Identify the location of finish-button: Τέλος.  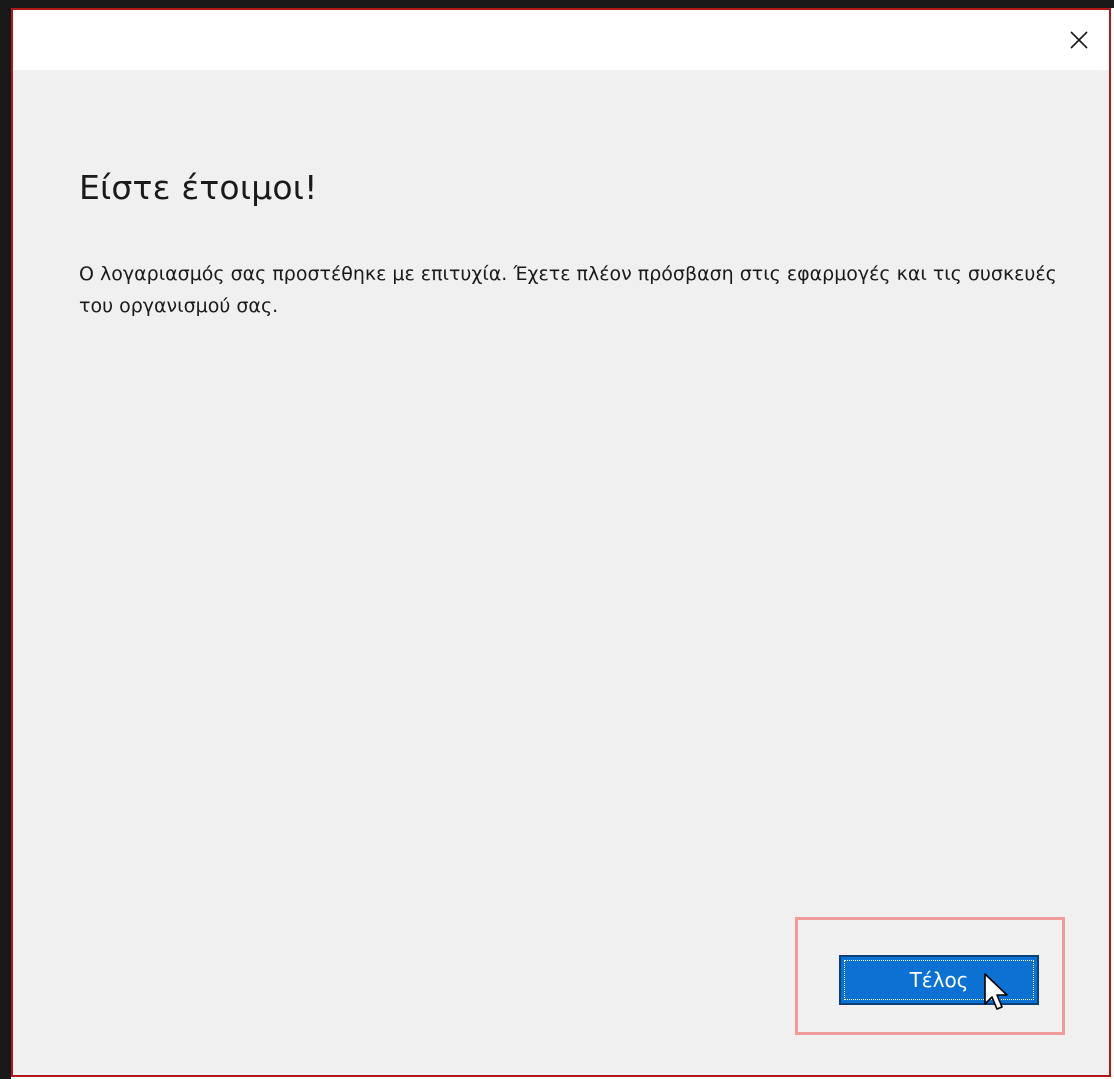
(939, 980).